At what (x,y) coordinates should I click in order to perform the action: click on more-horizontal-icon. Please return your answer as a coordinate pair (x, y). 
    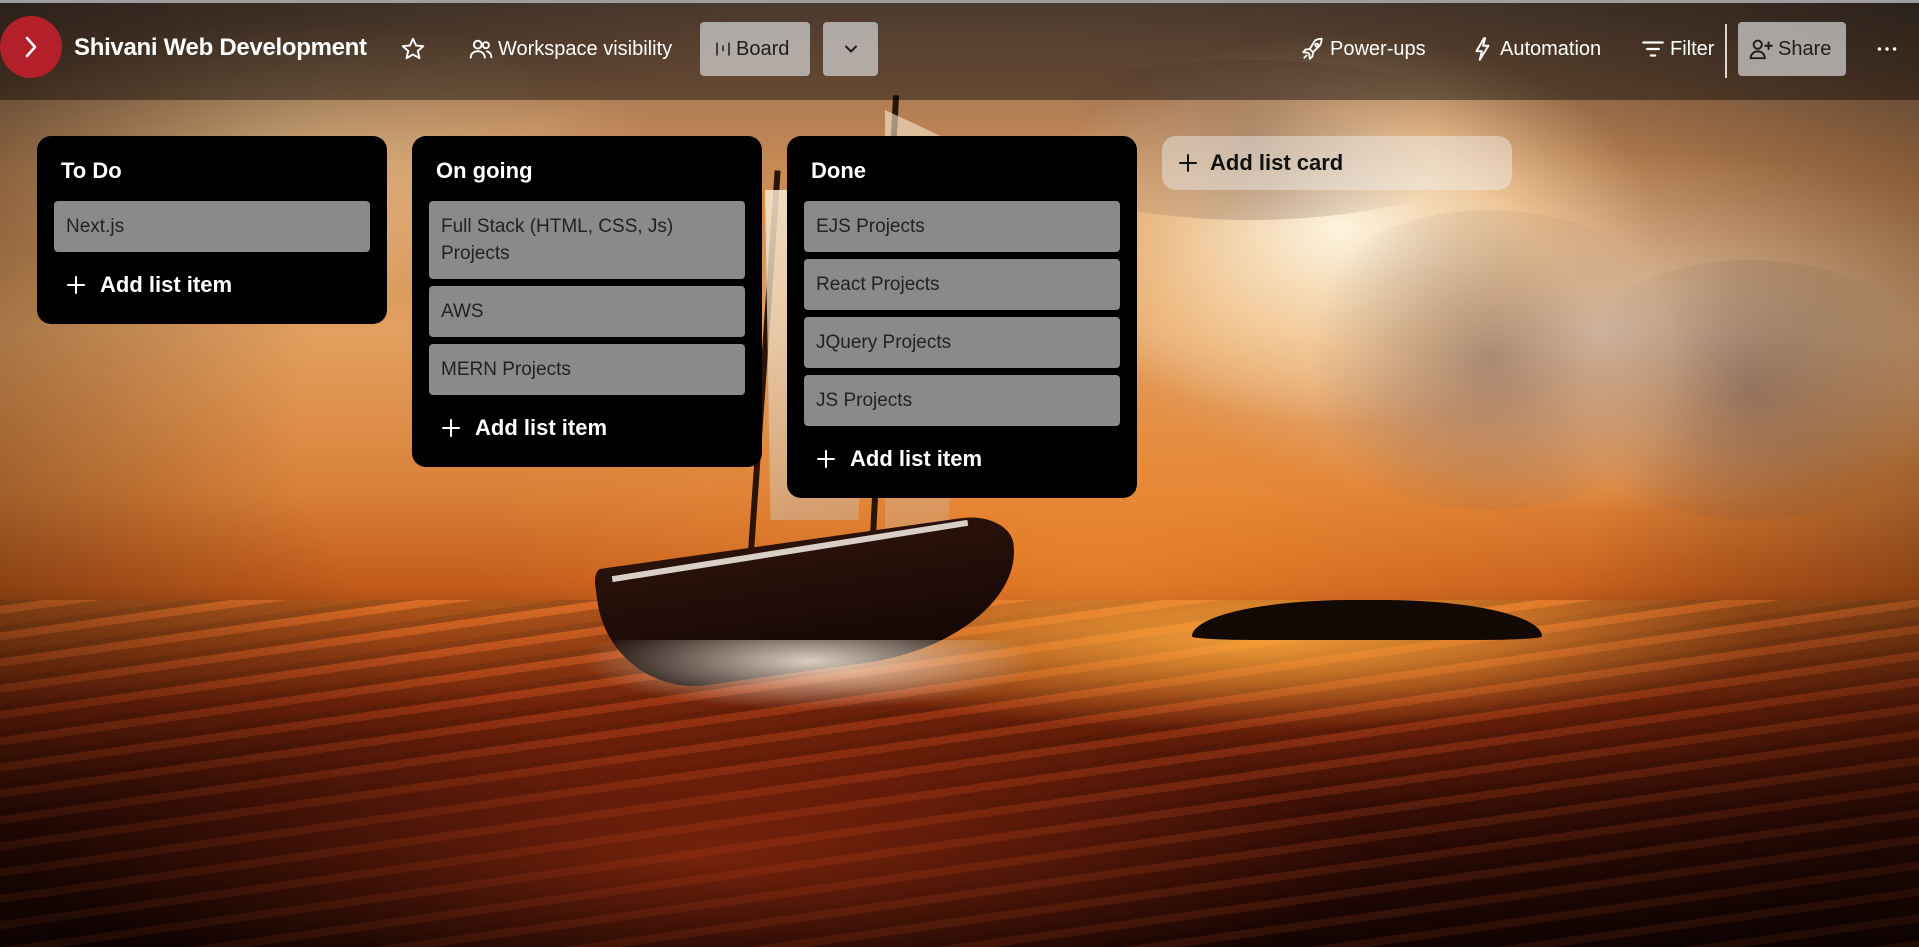
    Looking at the image, I should click on (1887, 49).